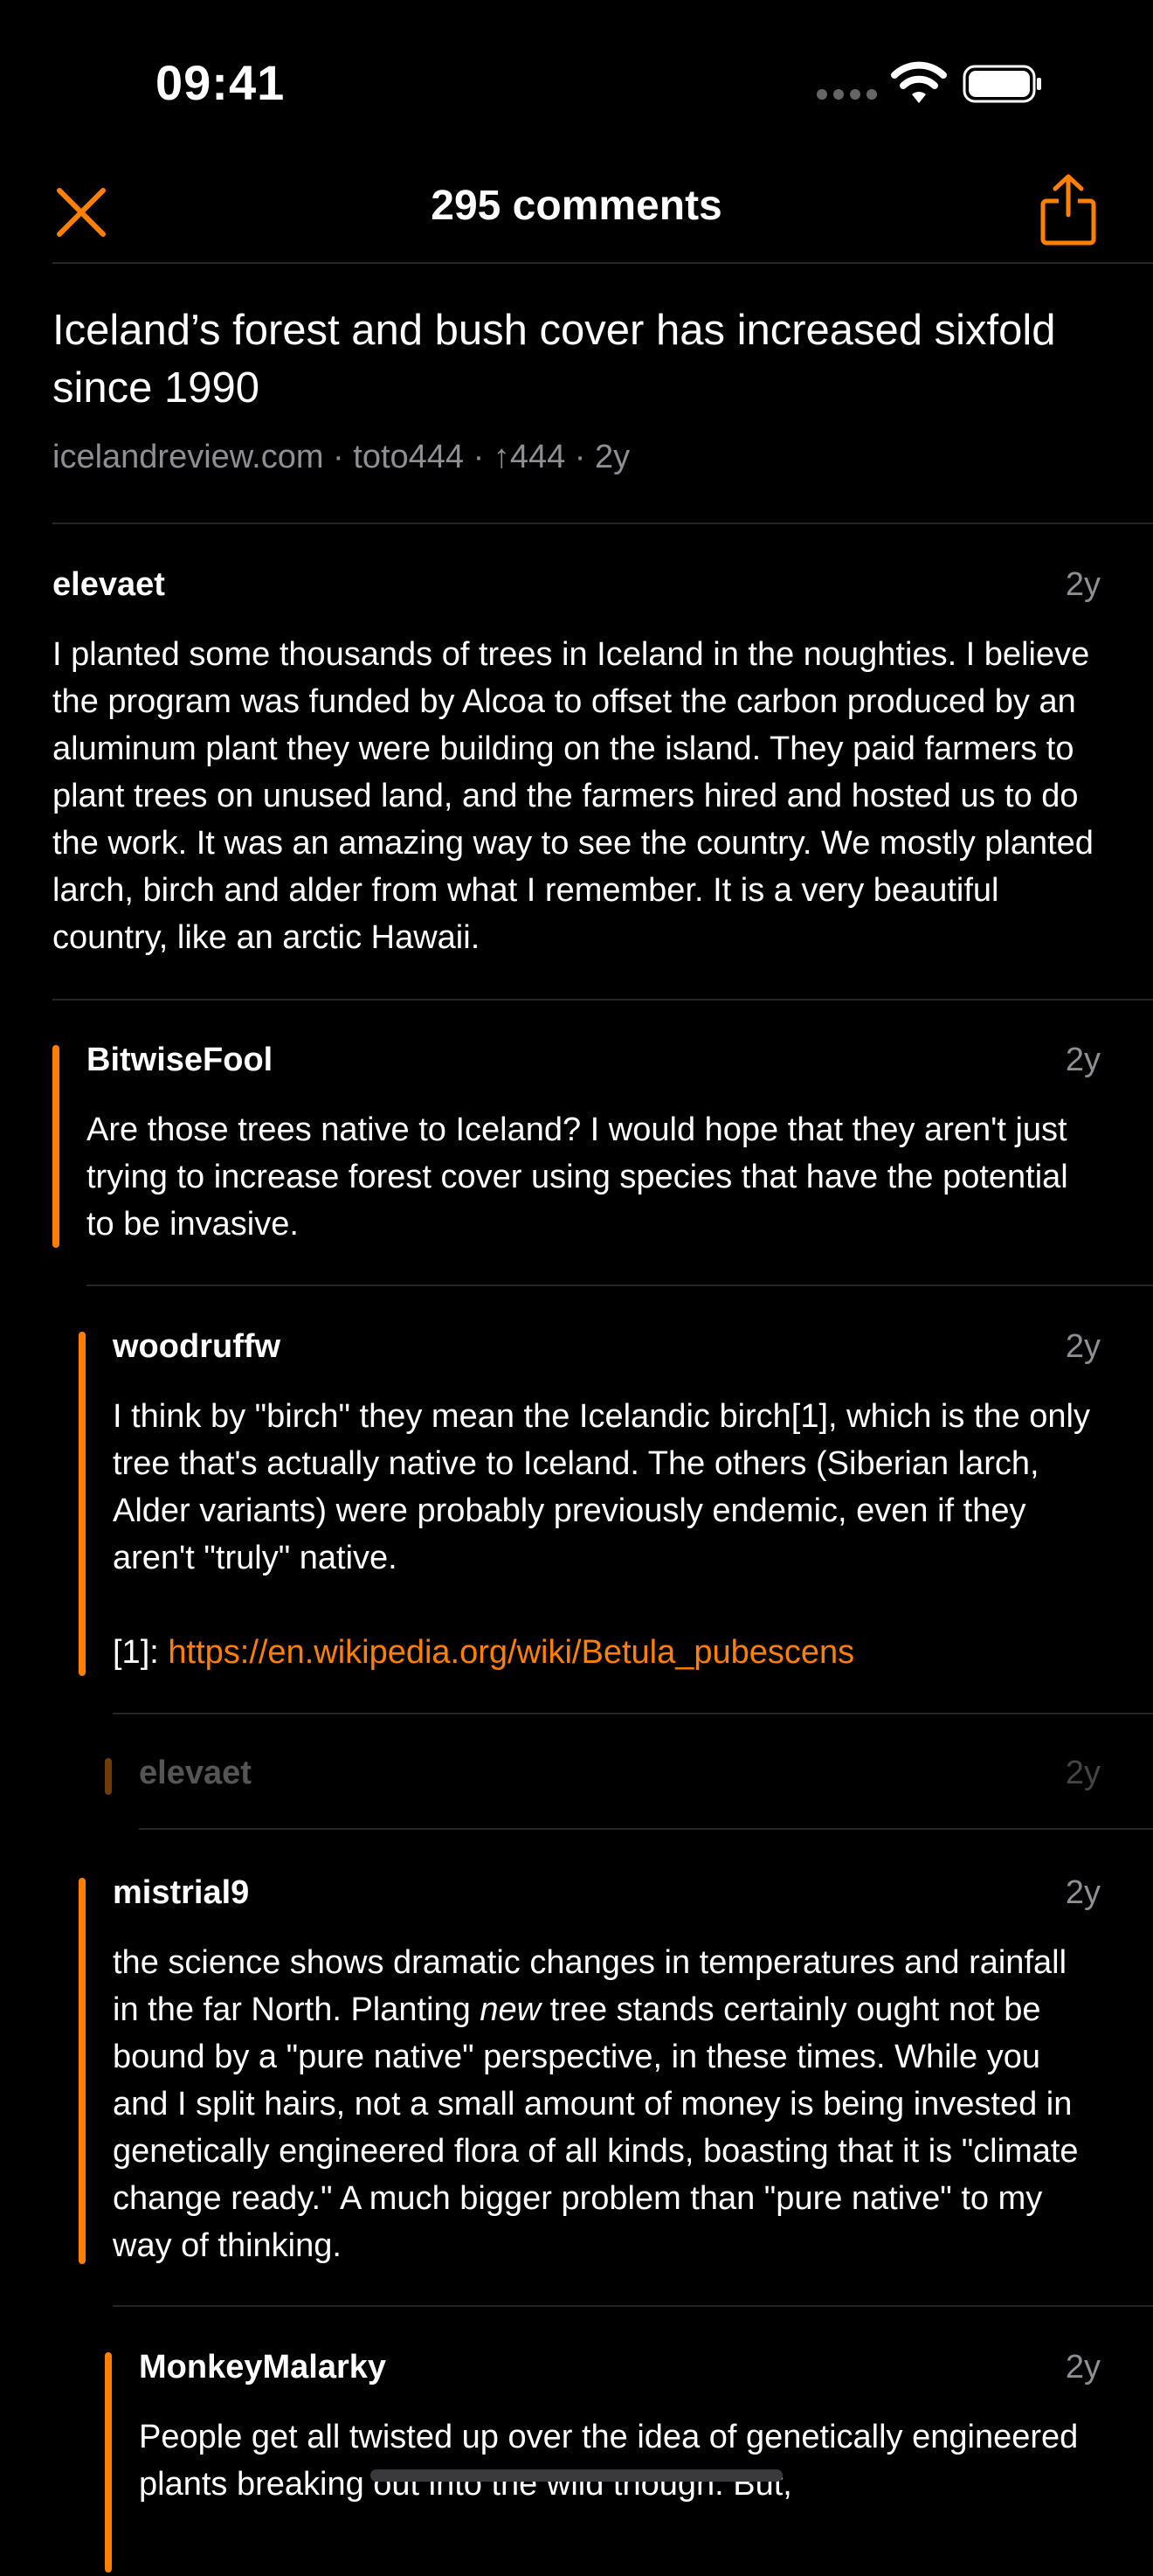 The image size is (1153, 2576). I want to click on comment-emphasis: new, so click(511, 2009).